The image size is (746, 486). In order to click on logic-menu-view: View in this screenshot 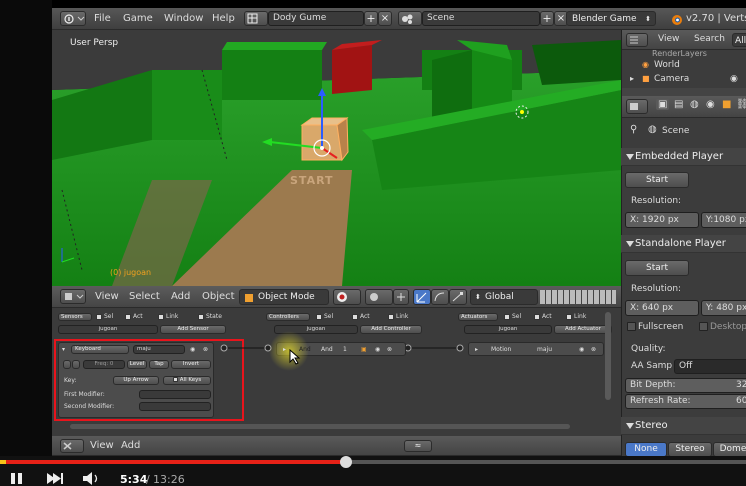, I will do `click(102, 445)`.